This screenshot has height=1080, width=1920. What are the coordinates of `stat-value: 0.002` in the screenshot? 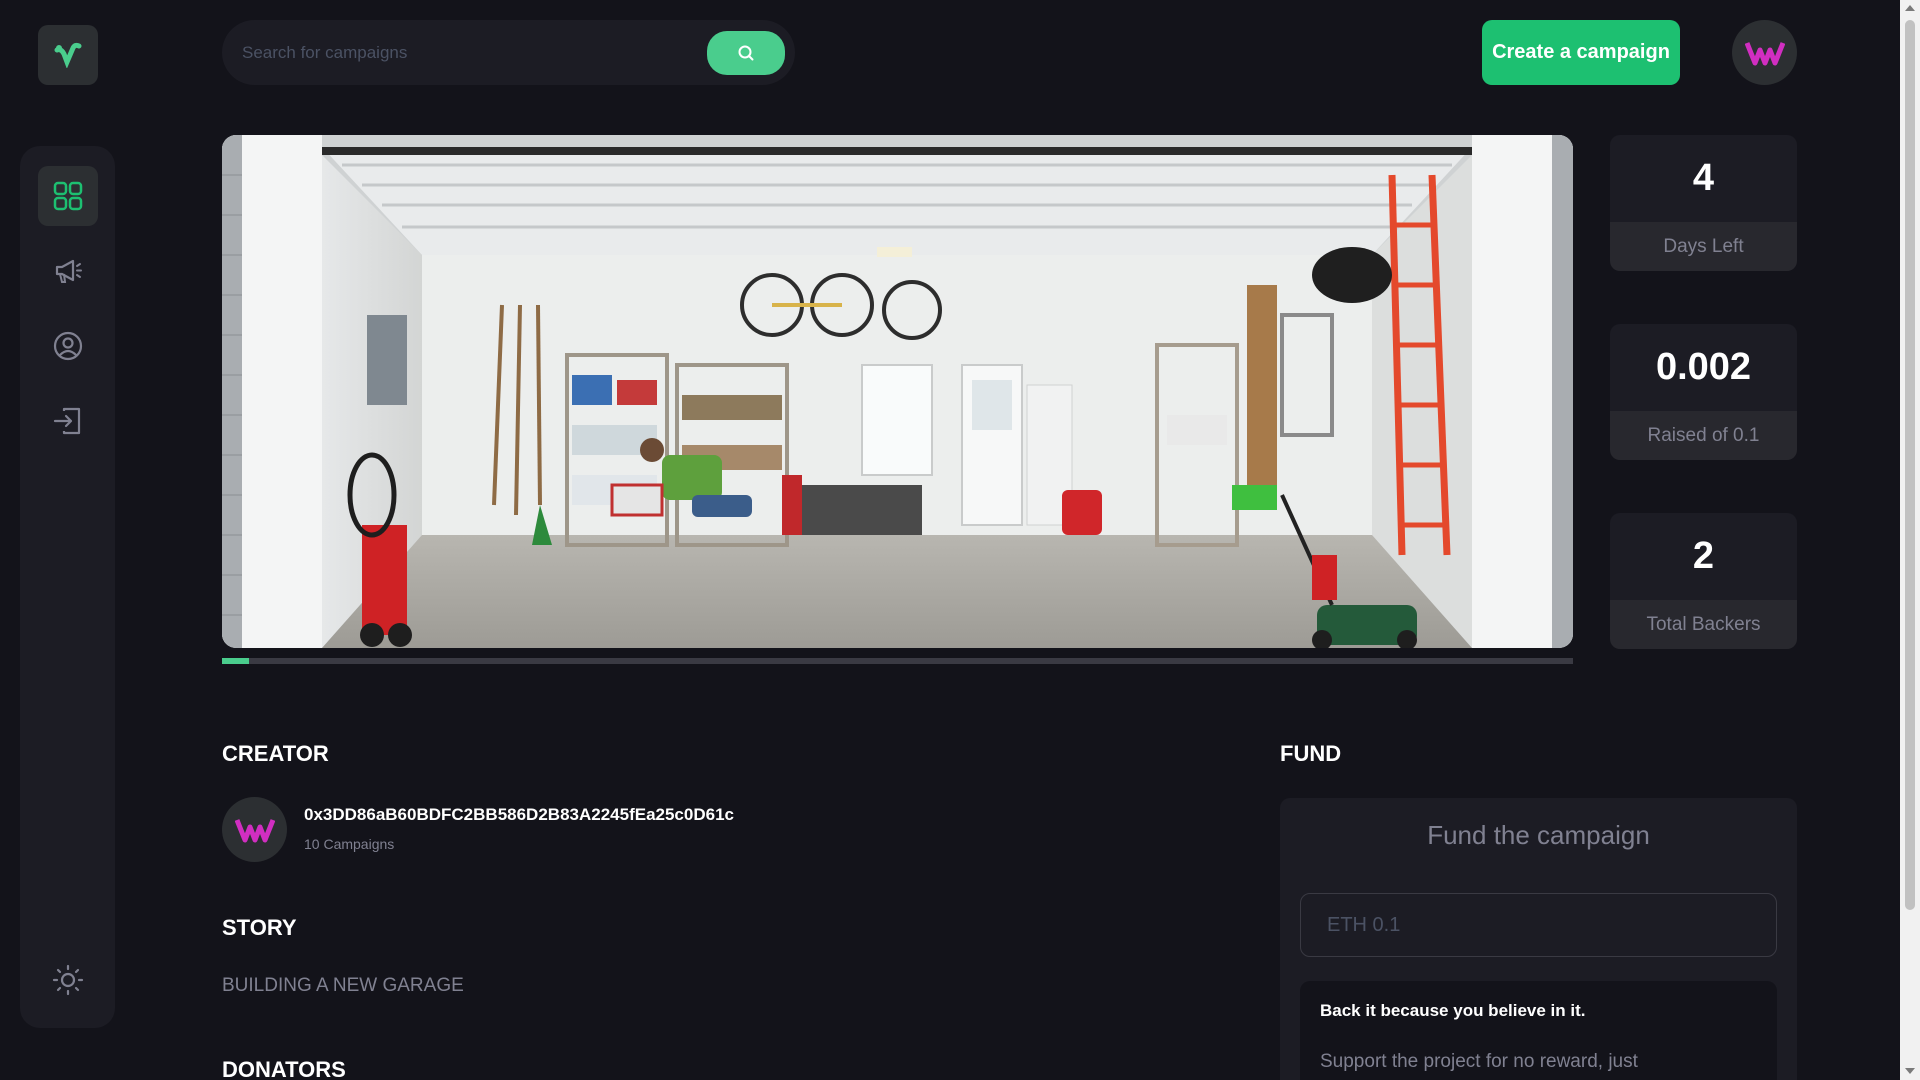 It's located at (1703, 367).